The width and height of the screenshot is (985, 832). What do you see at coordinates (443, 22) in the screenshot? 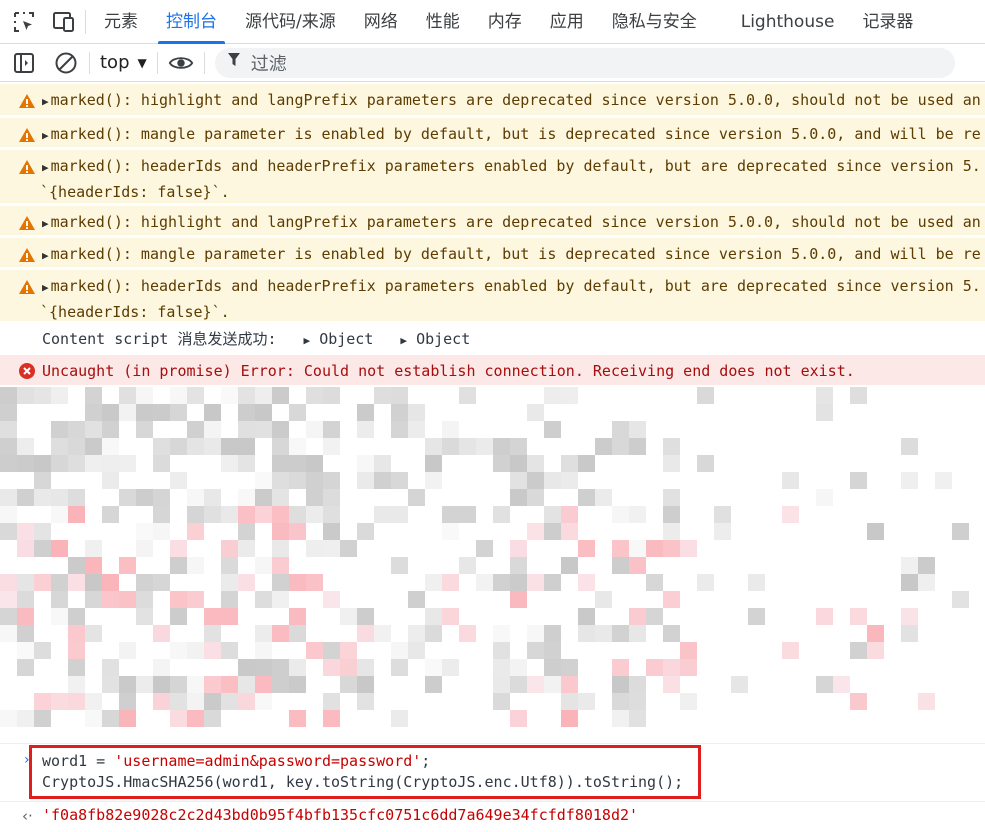
I see `tab-performance: 性能` at bounding box center [443, 22].